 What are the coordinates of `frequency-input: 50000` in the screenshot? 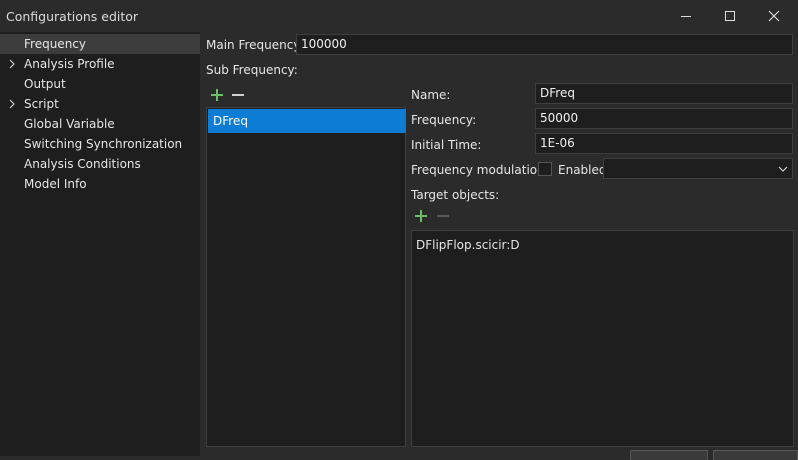 It's located at (664, 118).